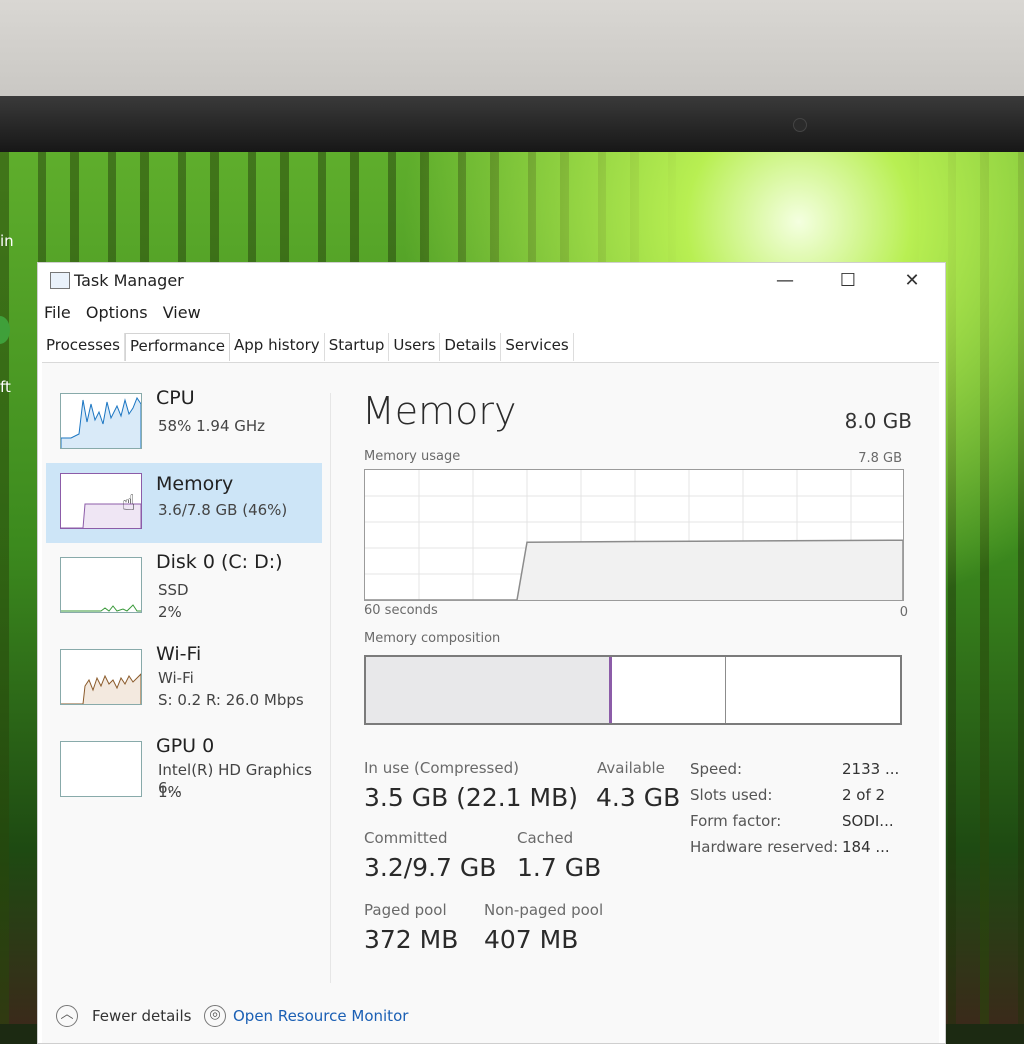 The image size is (1024, 1044). I want to click on committed-value: 3.2/9.7 GB, so click(430, 867).